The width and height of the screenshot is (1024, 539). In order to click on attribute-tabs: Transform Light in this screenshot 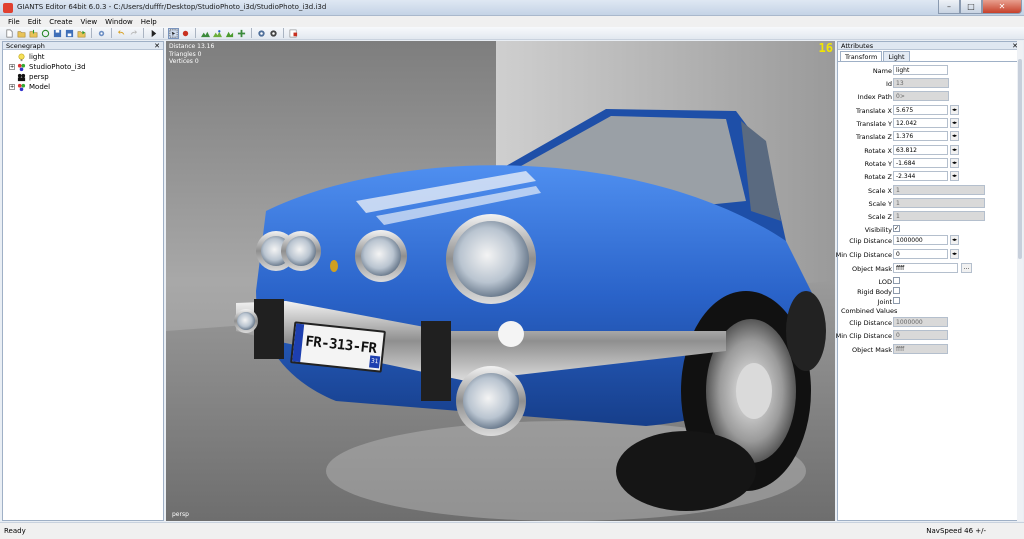, I will do `click(874, 56)`.